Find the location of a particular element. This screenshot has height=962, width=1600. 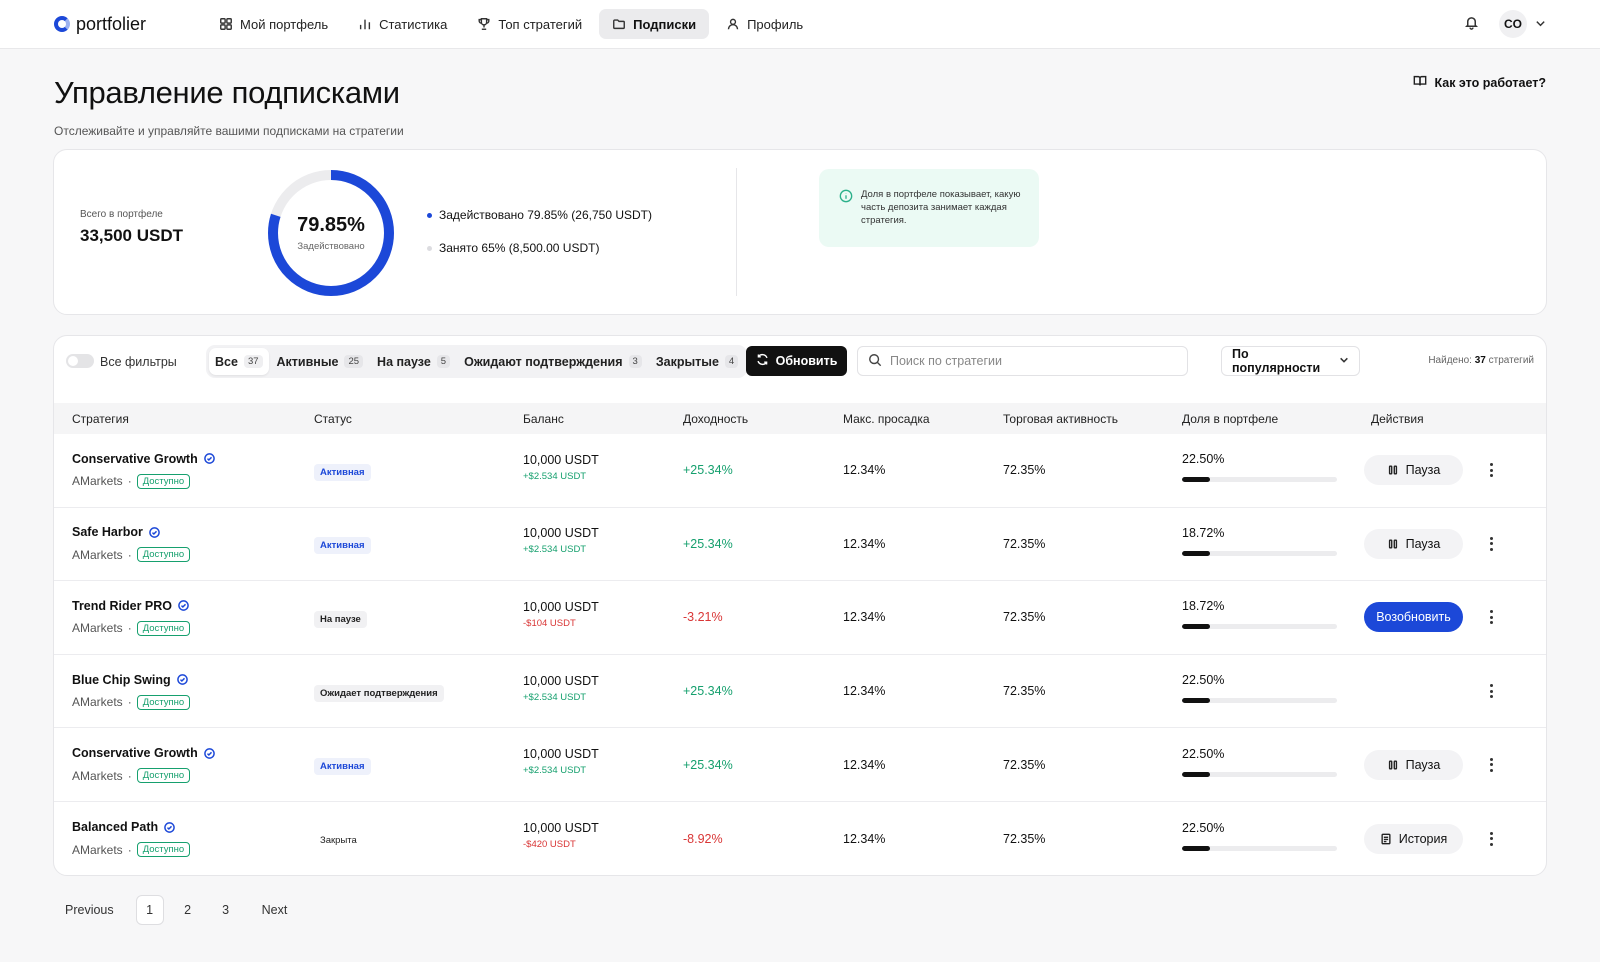

resume-button: Возобновить is located at coordinates (1413, 617).